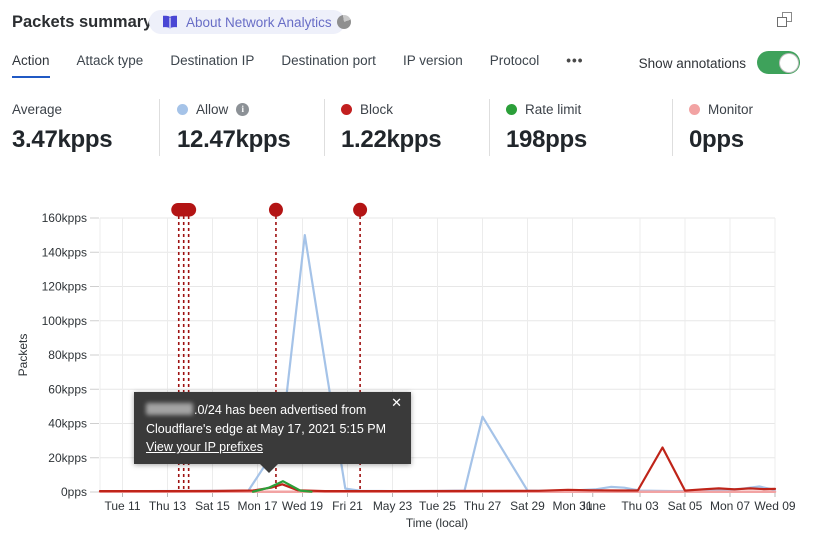 This screenshot has height=545, width=816. I want to click on stat-block: Block 1.22kpps, so click(391, 127).